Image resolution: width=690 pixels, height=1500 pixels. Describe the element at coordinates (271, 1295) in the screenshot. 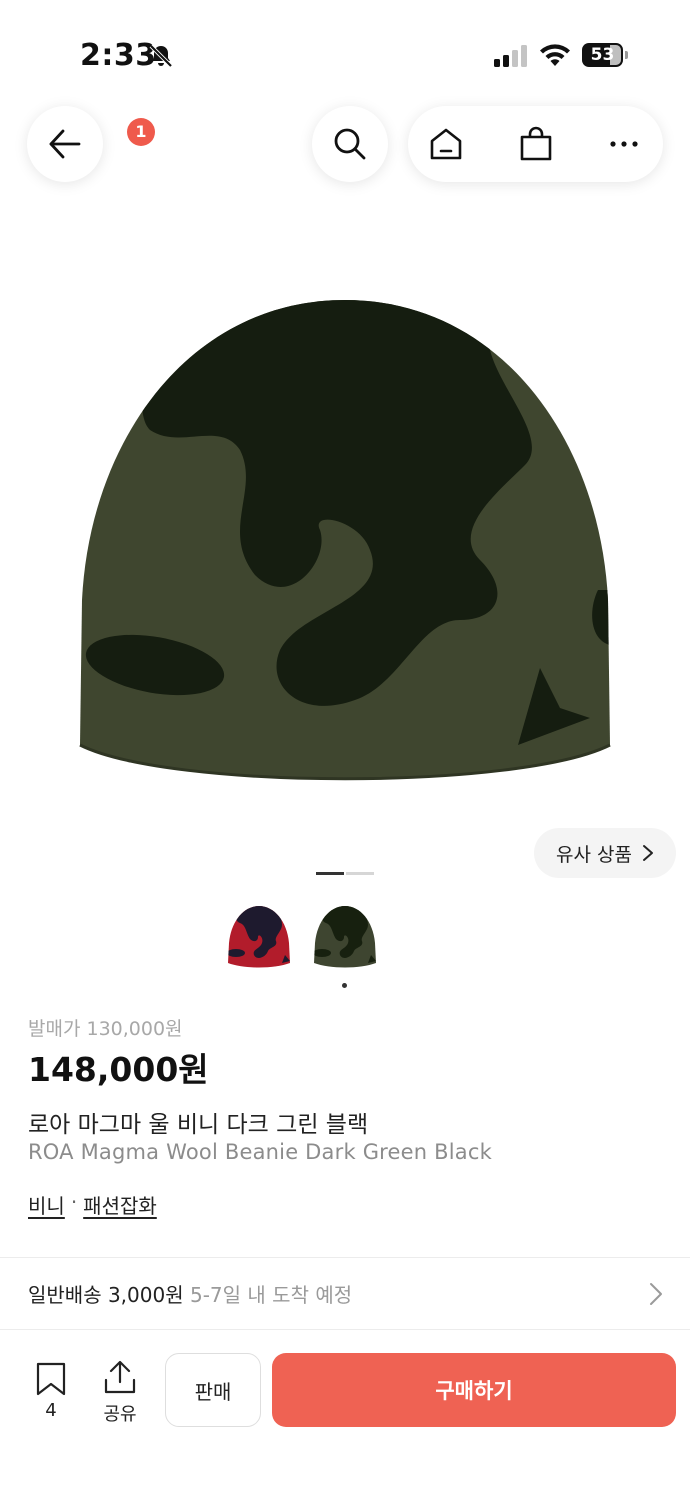

I see `shipping-eta: 5-7일 내 도착 예정` at that location.